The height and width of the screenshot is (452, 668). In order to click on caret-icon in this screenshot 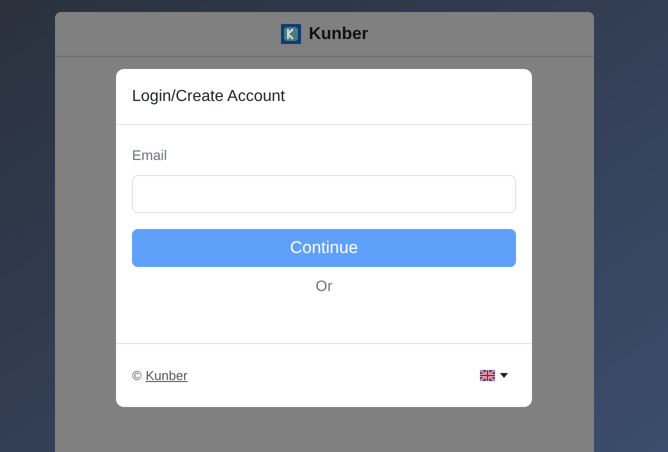, I will do `click(504, 375)`.